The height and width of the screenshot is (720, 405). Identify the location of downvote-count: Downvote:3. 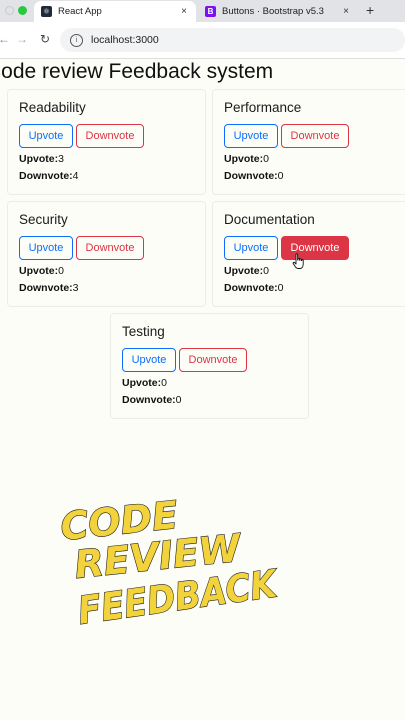
(49, 288).